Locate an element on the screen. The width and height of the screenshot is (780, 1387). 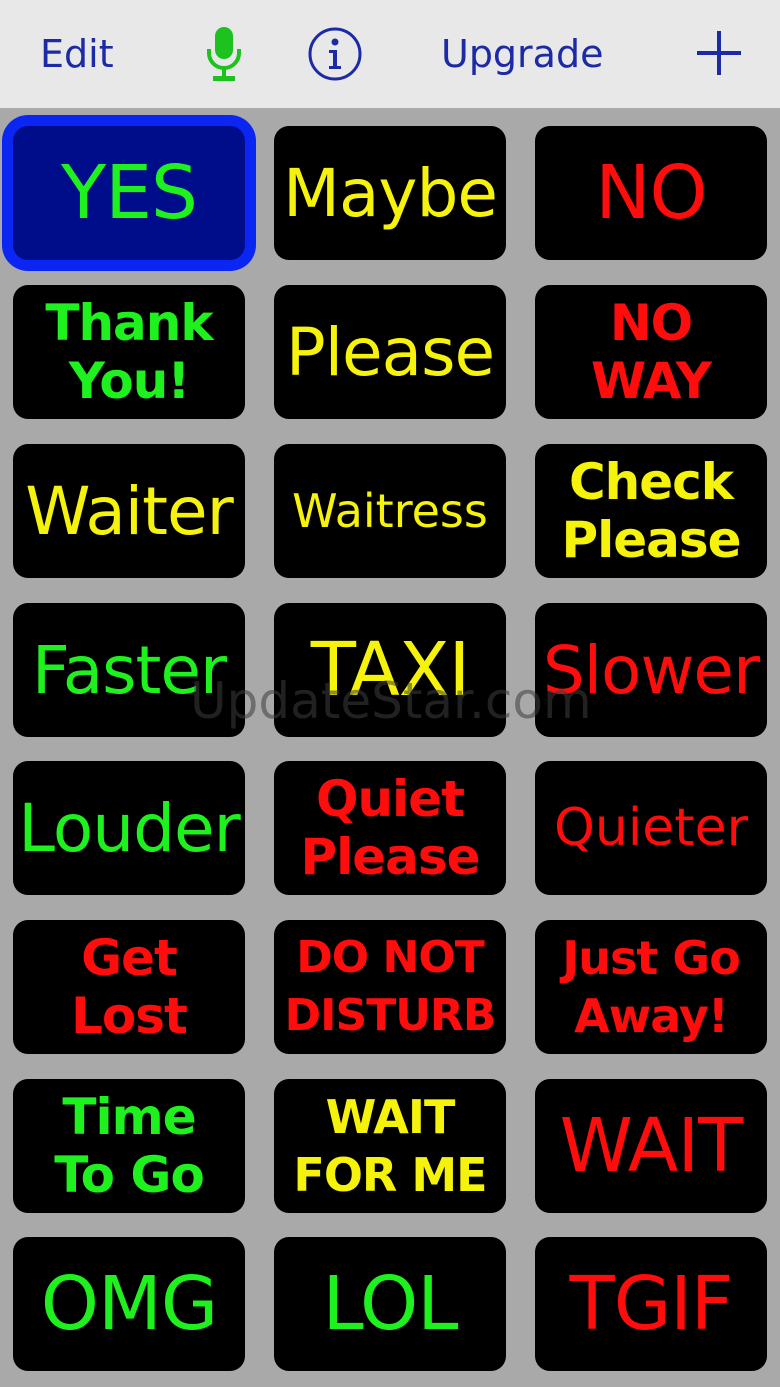
tile-label: Quiet Please is located at coordinates (390, 828).